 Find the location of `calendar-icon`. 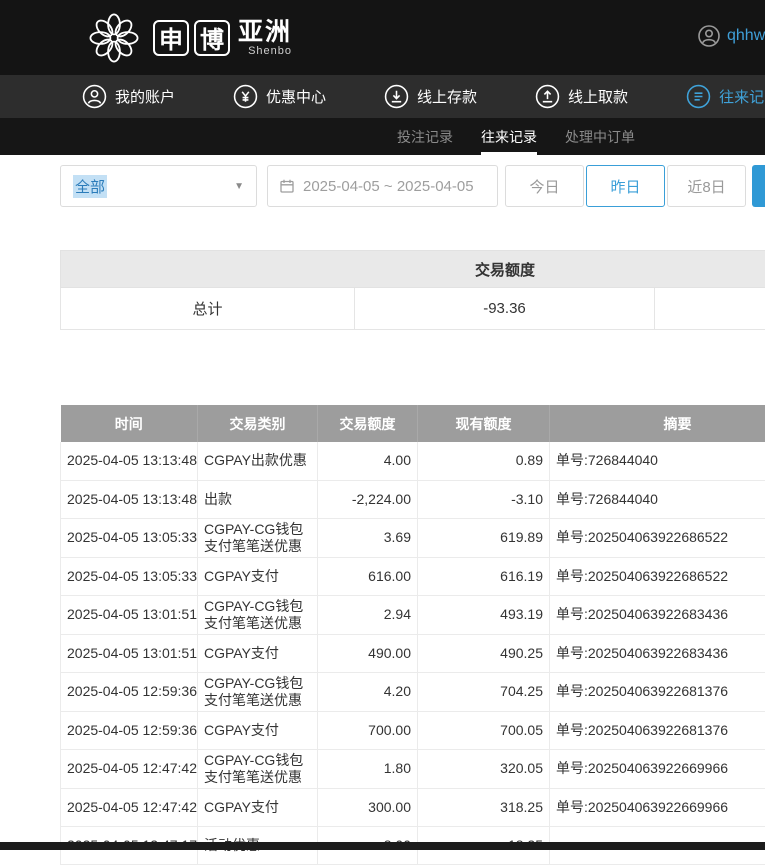

calendar-icon is located at coordinates (287, 186).